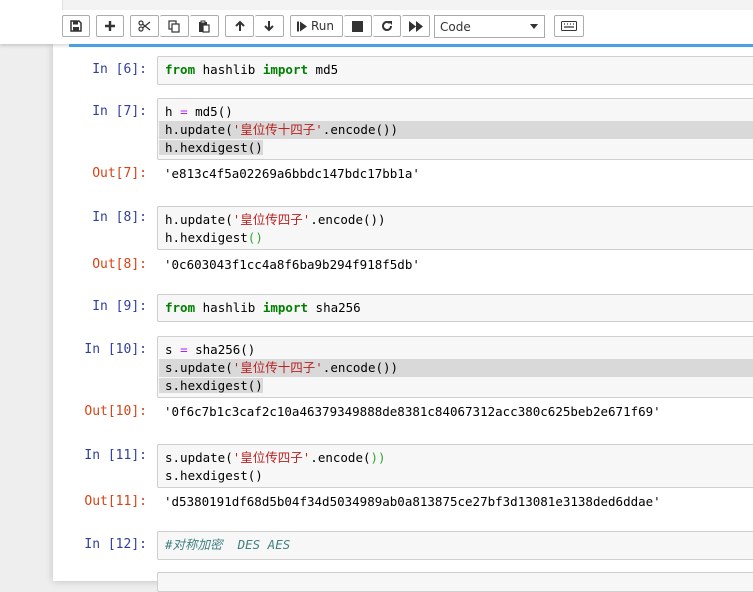  Describe the element at coordinates (323, 26) in the screenshot. I see `run-button-label: Run` at that location.